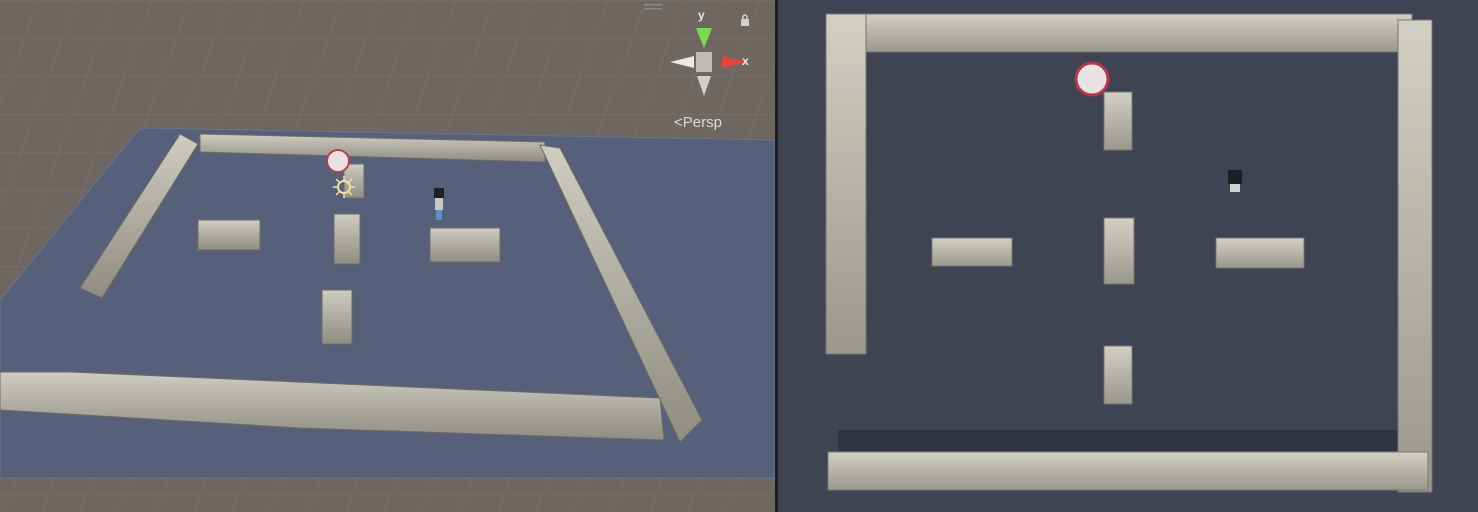 The image size is (1478, 512). I want to click on menu-icon, so click(653, 7).